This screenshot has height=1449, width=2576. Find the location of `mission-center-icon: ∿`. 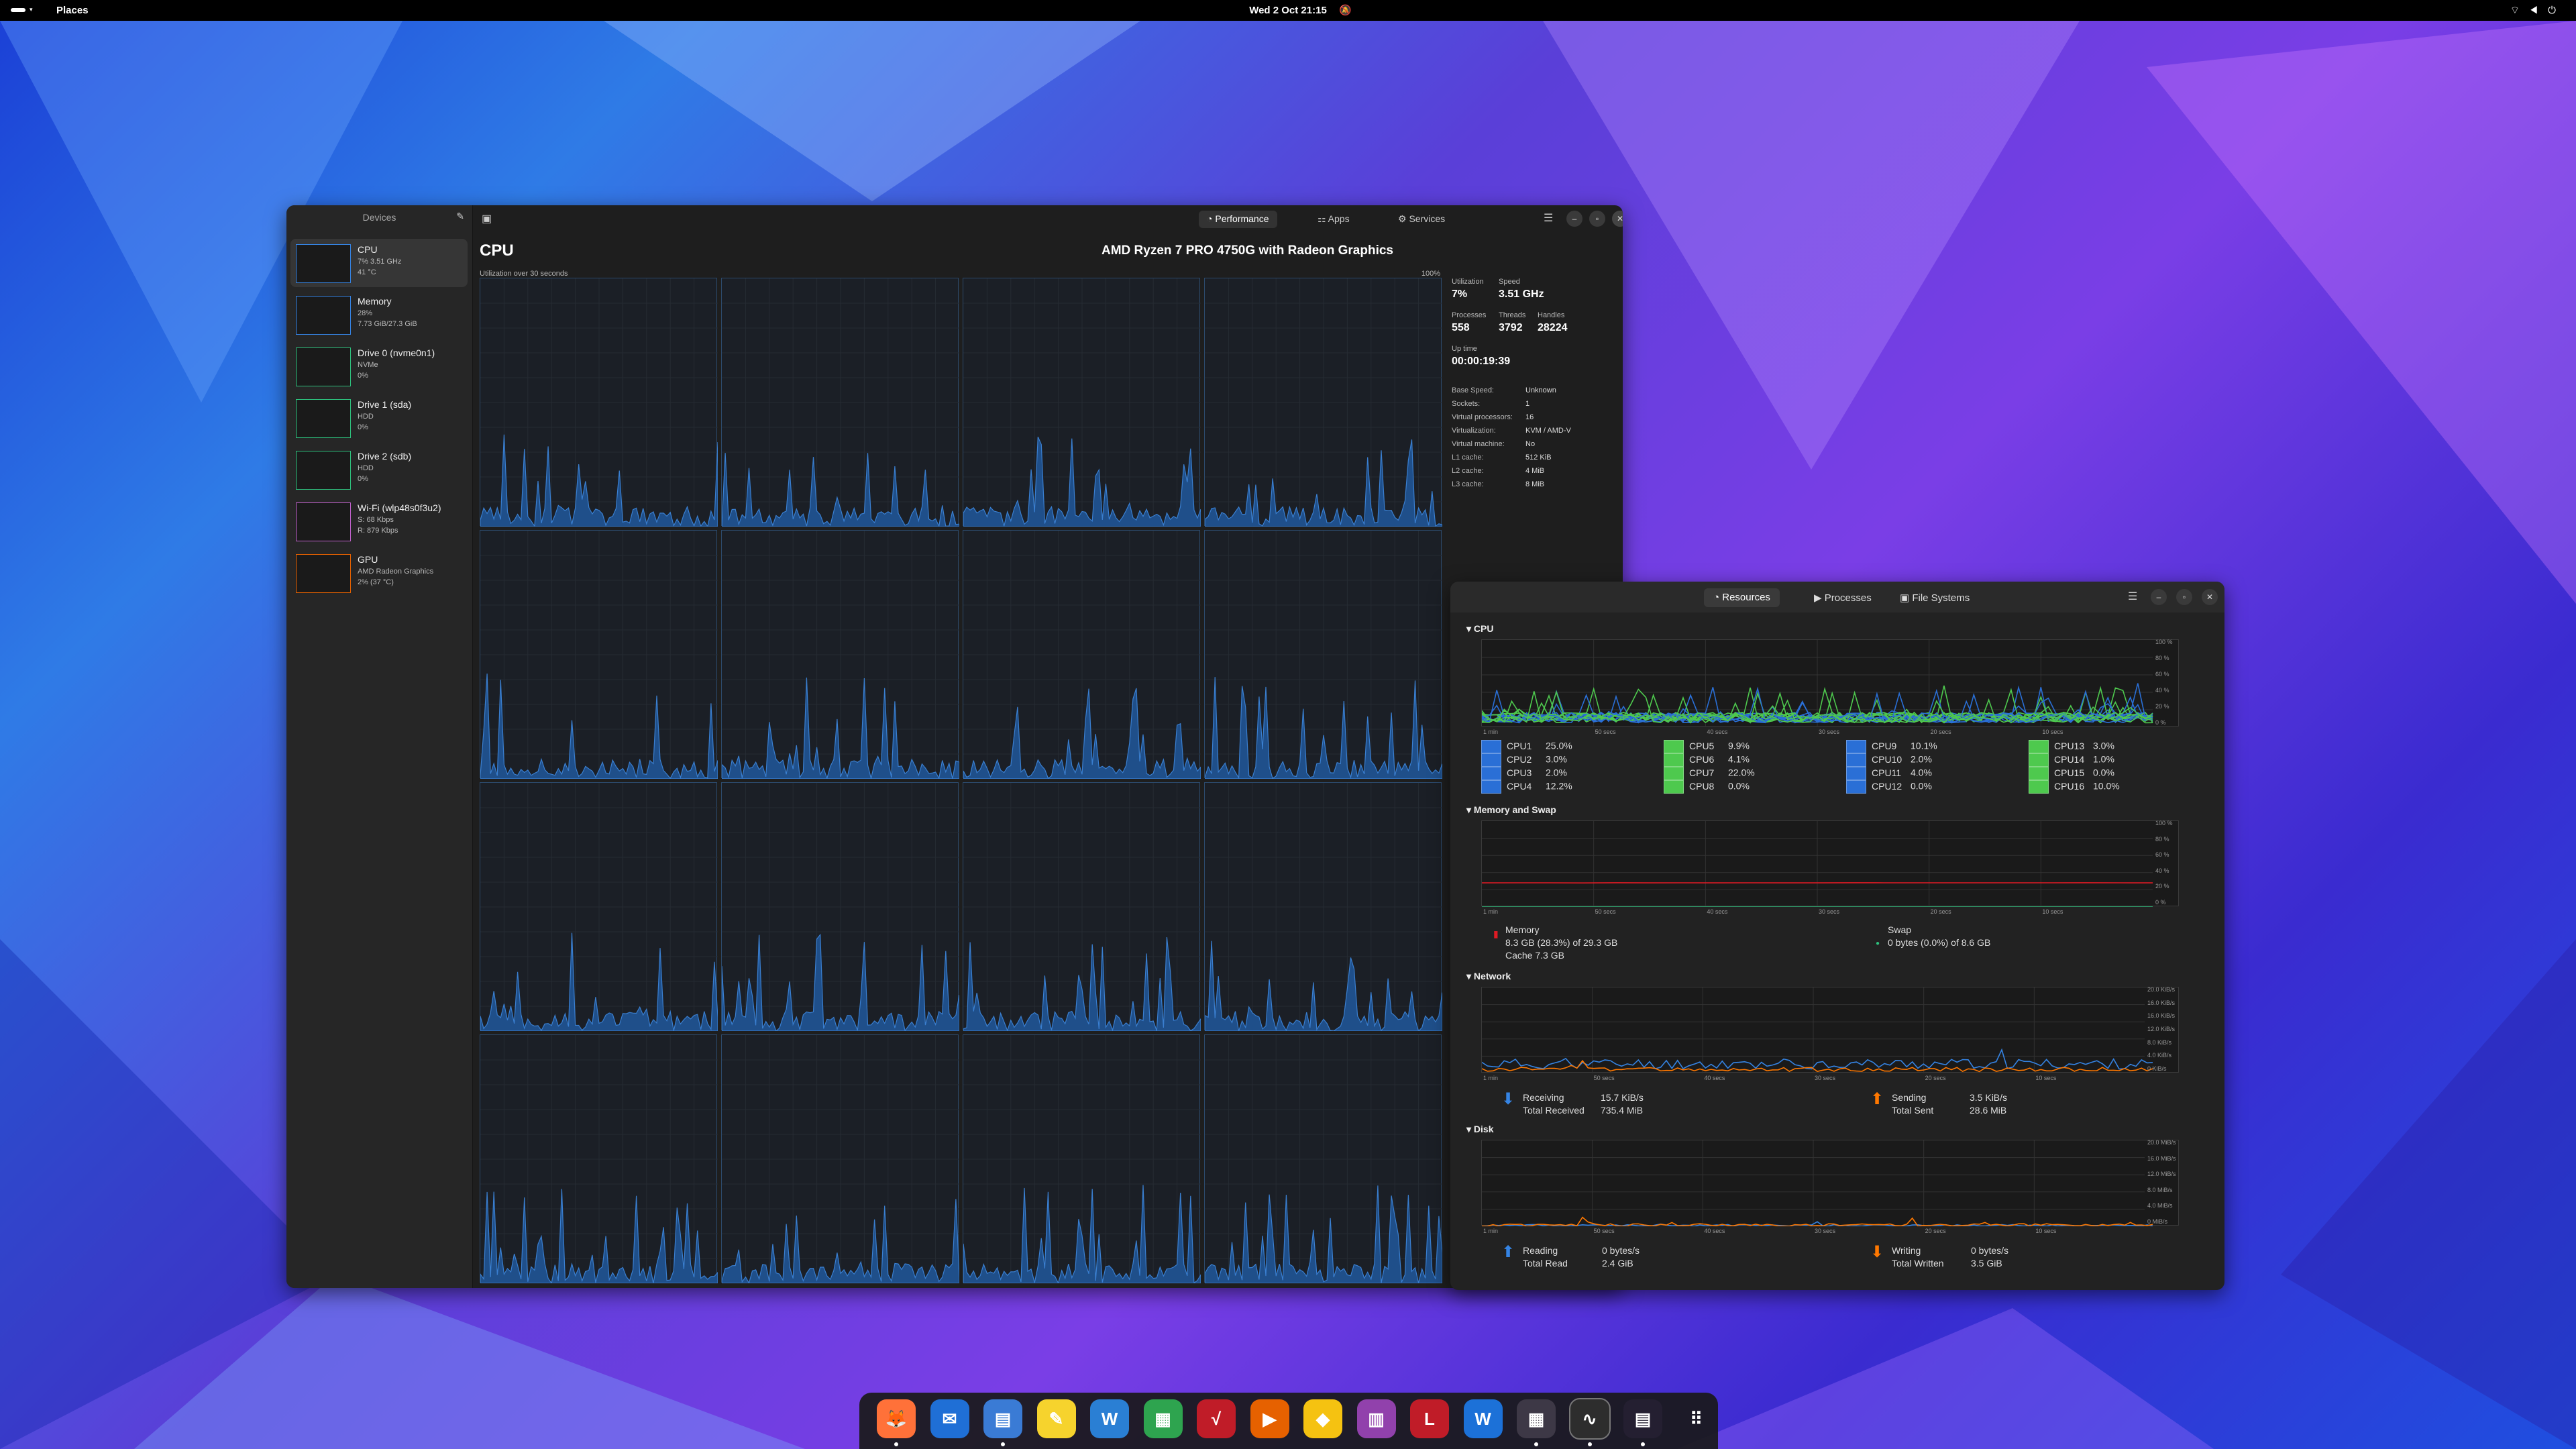

mission-center-icon: ∿ is located at coordinates (1589, 1419).